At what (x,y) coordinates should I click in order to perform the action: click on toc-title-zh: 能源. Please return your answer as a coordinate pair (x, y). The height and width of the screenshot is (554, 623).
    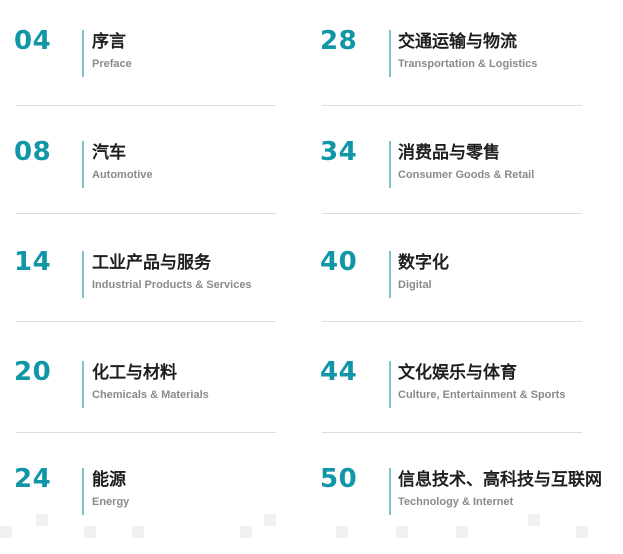
    Looking at the image, I should click on (109, 480).